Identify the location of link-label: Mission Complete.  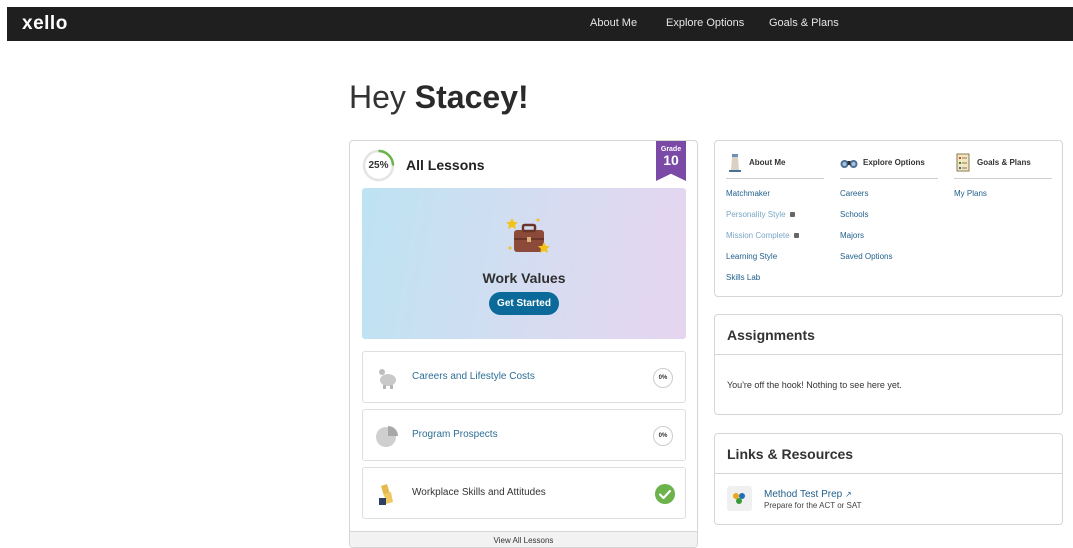
(758, 235).